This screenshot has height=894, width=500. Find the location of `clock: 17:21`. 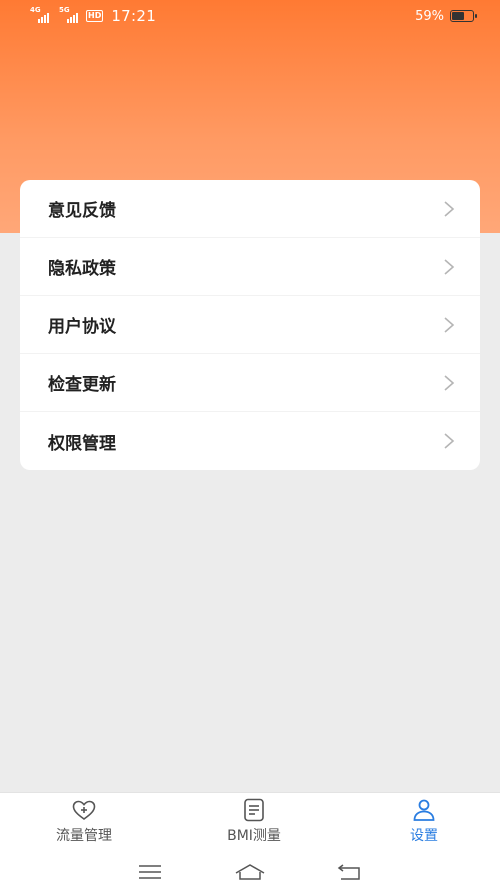

clock: 17:21 is located at coordinates (134, 16).